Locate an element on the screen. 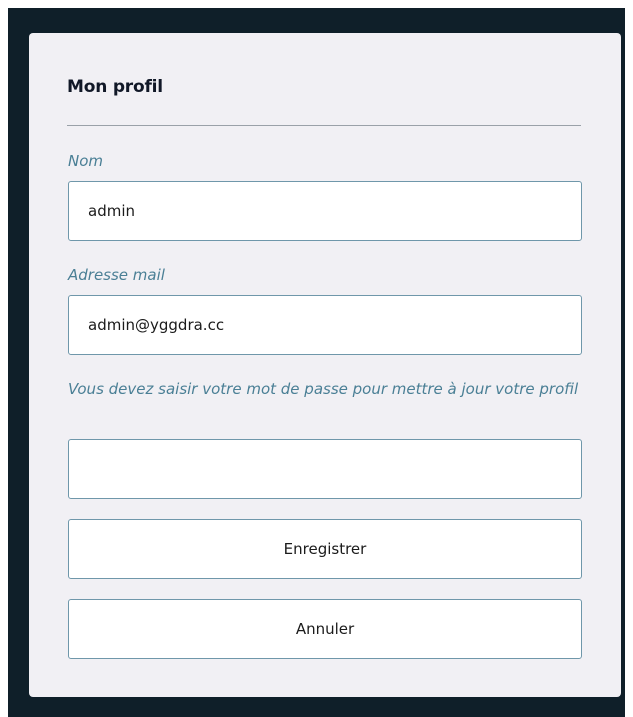  email-label: Adresse mail is located at coordinates (116, 275).